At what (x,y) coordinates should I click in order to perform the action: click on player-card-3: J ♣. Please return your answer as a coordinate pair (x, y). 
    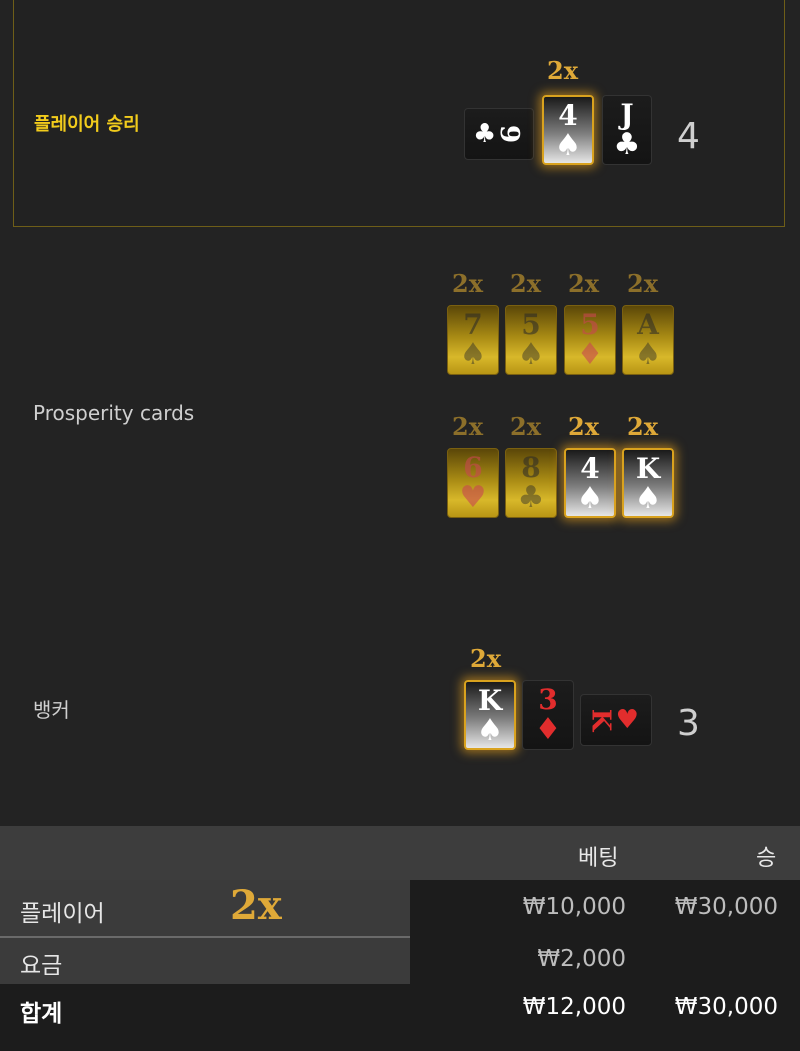
    Looking at the image, I should click on (627, 130).